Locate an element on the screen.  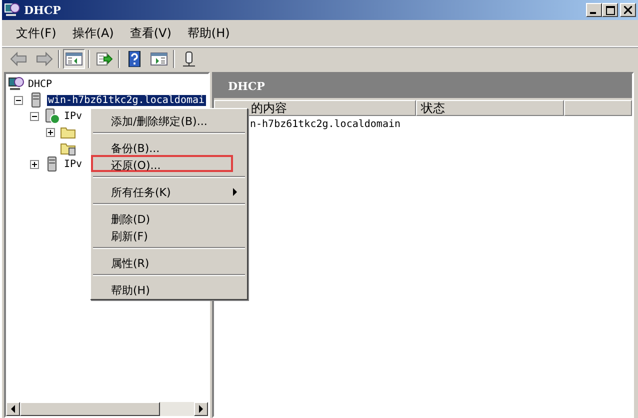
right-arrow-icon is located at coordinates (201, 409).